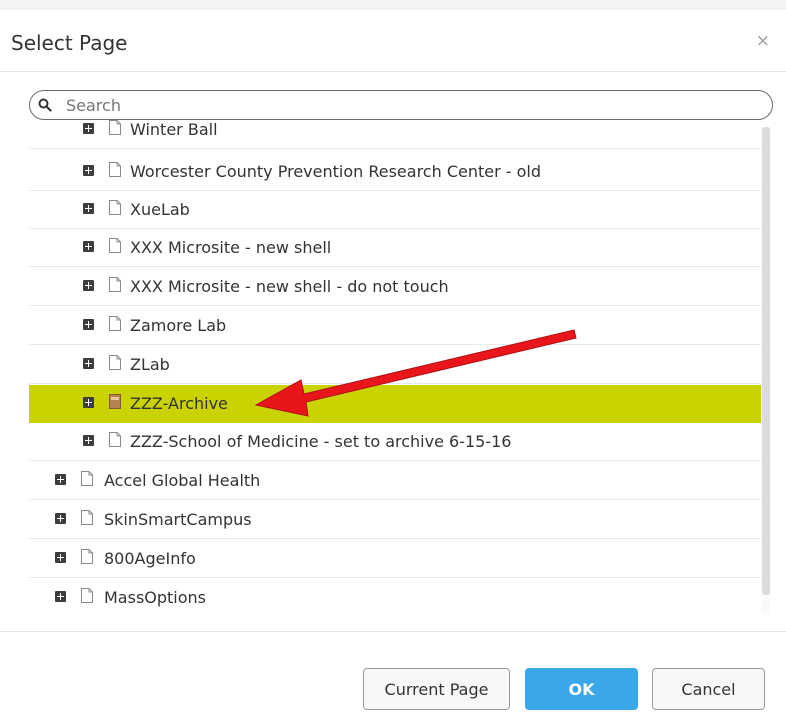  I want to click on tree-item-zzz-archive: ZZZ-Archive, so click(395, 404).